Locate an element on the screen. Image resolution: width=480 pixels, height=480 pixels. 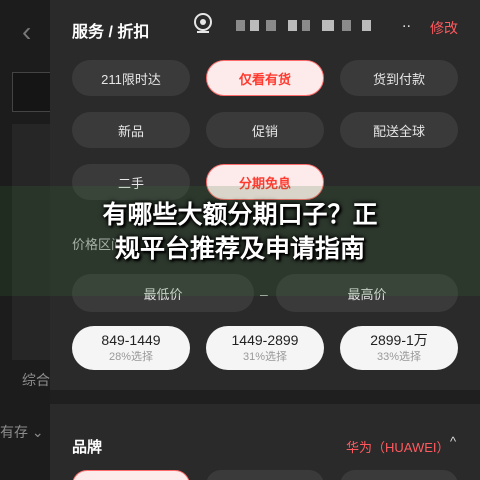
address-text-redacted is located at coordinates (323, 26).